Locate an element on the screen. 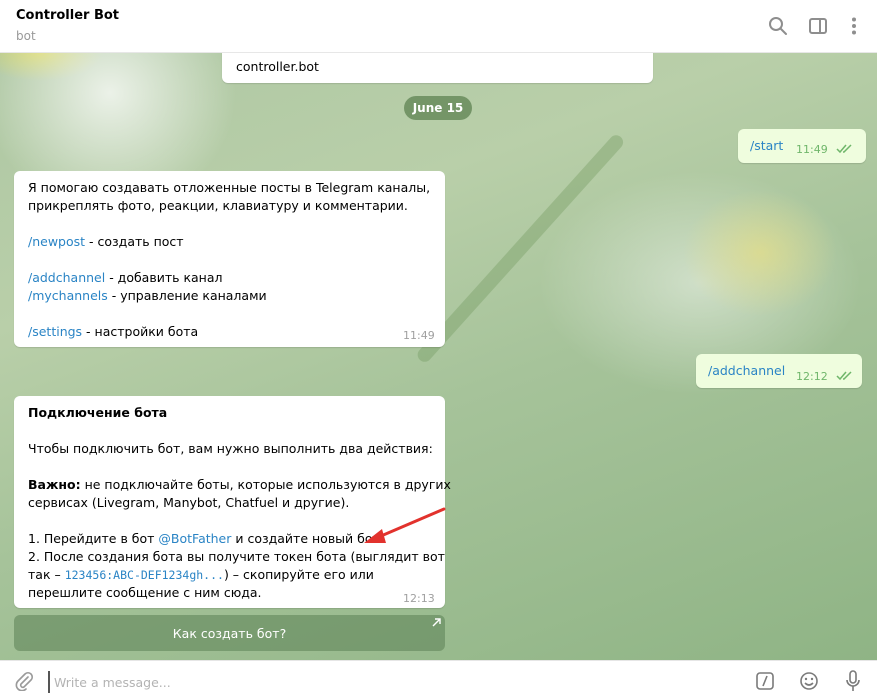 The image size is (877, 700). chat-title: Controller Bot is located at coordinates (67, 15).